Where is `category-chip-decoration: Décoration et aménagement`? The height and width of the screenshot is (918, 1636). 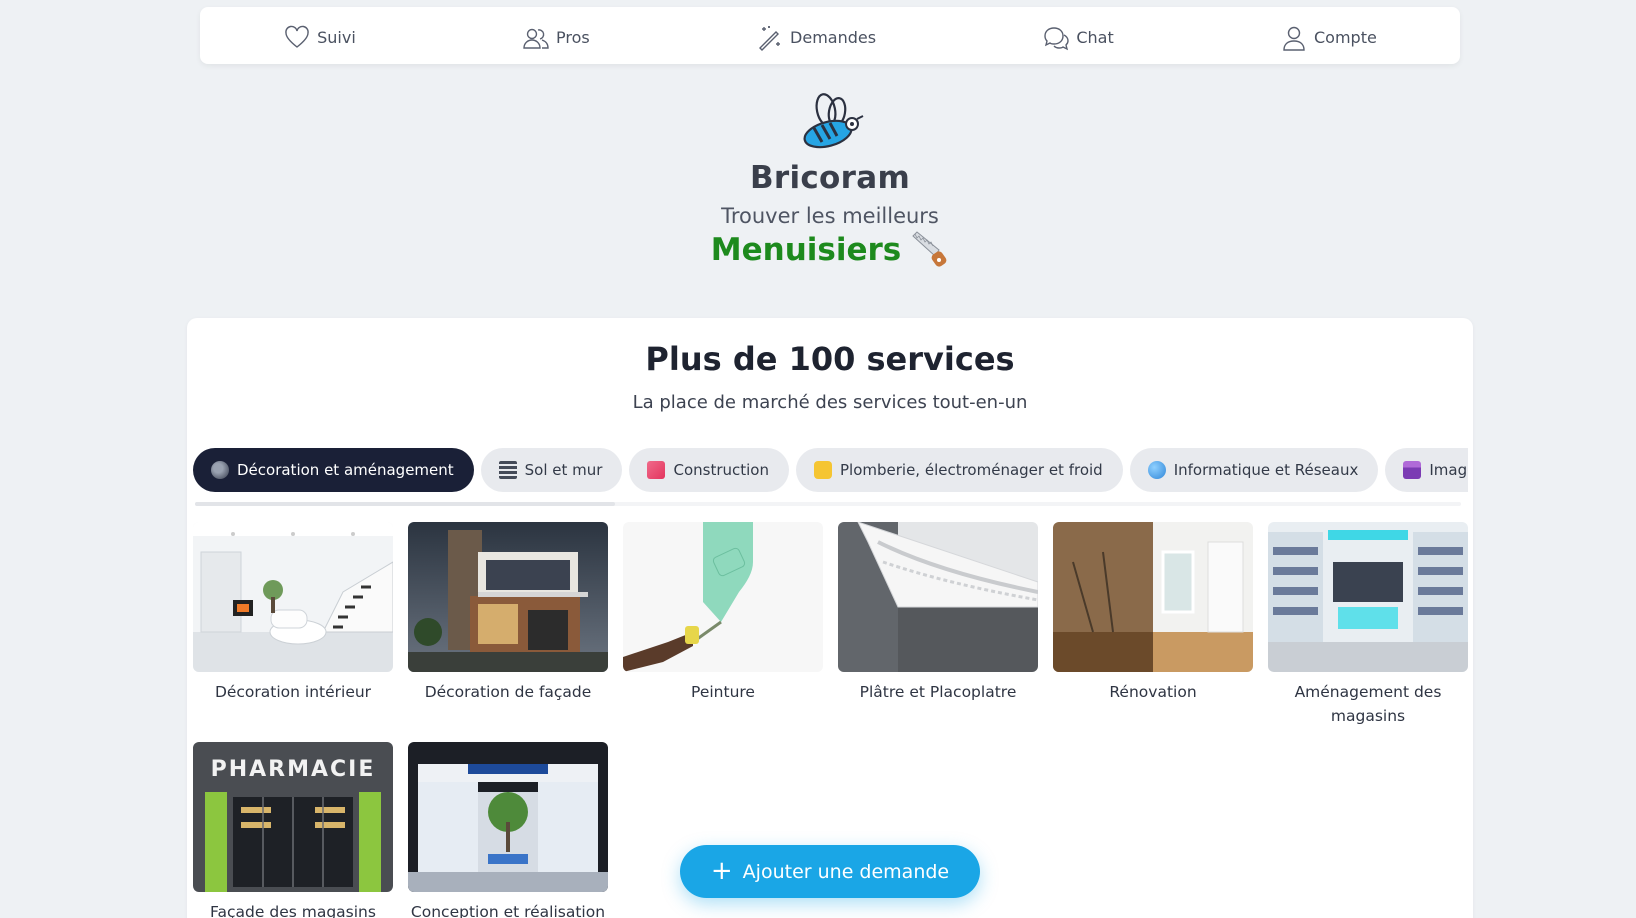
category-chip-decoration: Décoration et aménagement is located at coordinates (333, 470).